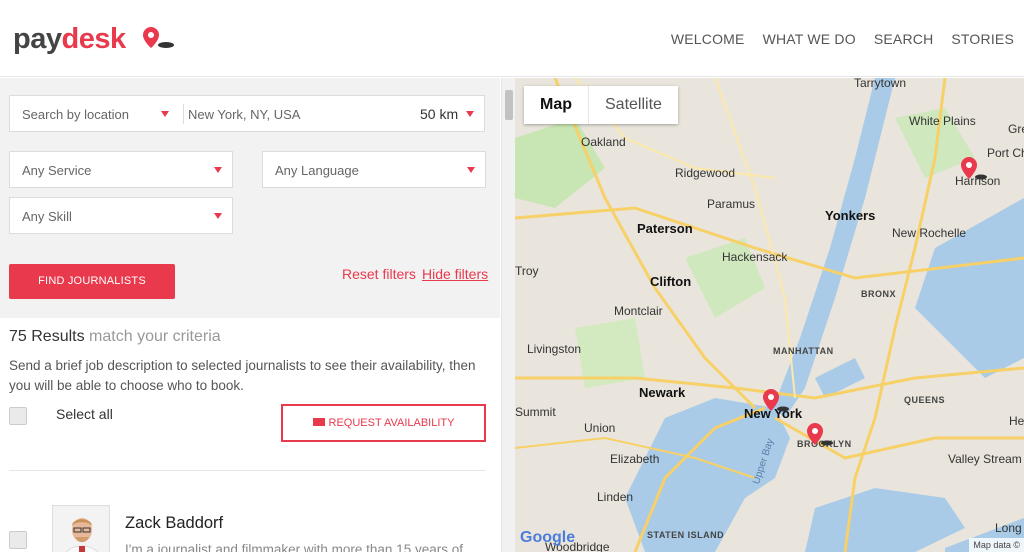  What do you see at coordinates (18, 540) in the screenshot?
I see `journalist-checkbox` at bounding box center [18, 540].